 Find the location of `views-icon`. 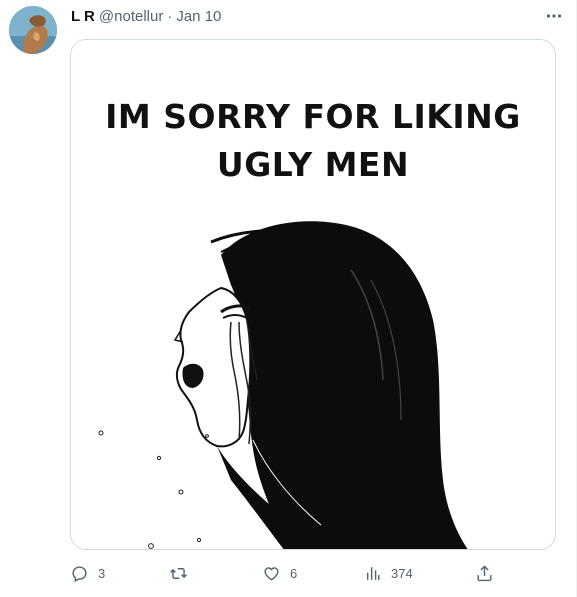

views-icon is located at coordinates (373, 573).